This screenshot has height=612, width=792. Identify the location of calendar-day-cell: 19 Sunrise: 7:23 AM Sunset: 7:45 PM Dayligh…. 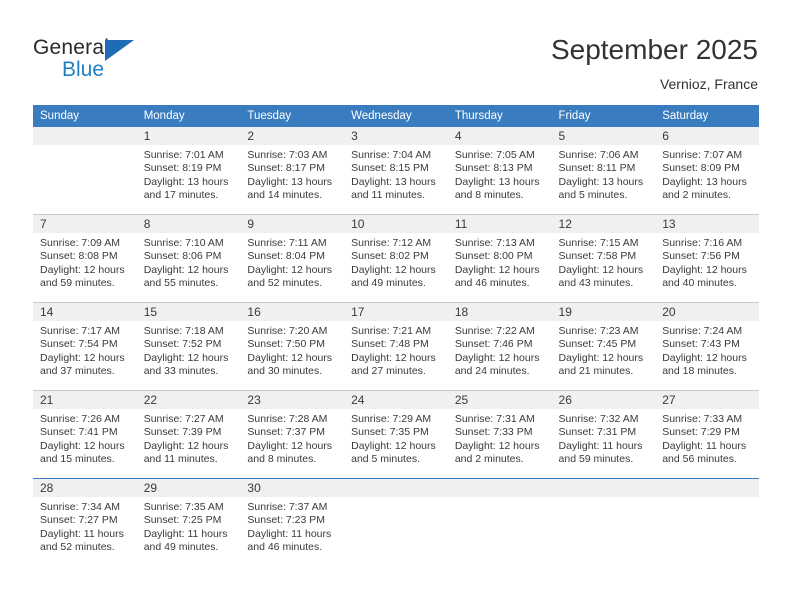
(603, 346).